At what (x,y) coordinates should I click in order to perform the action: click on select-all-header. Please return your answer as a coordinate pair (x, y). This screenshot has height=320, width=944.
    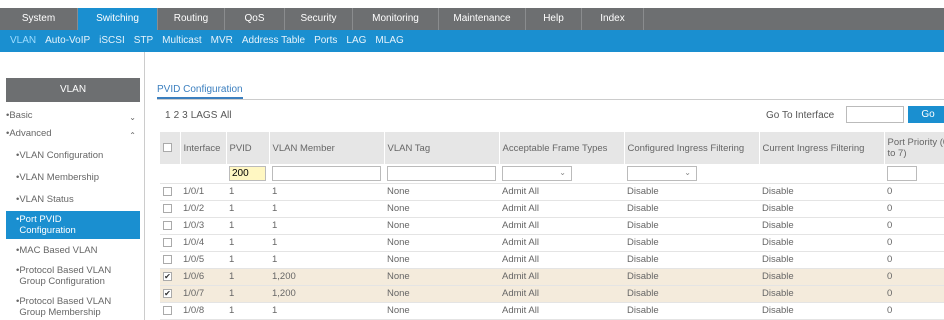
    Looking at the image, I should click on (170, 148).